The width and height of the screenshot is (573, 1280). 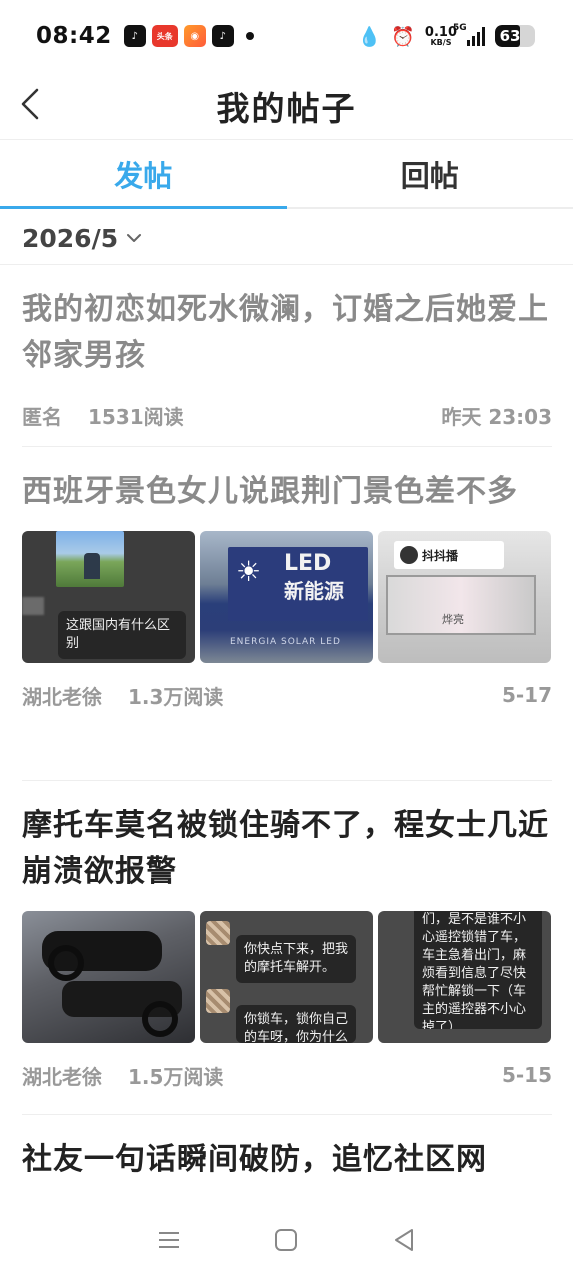 What do you see at coordinates (122, 635) in the screenshot?
I see `video-caption: 这跟国内有什么区别` at bounding box center [122, 635].